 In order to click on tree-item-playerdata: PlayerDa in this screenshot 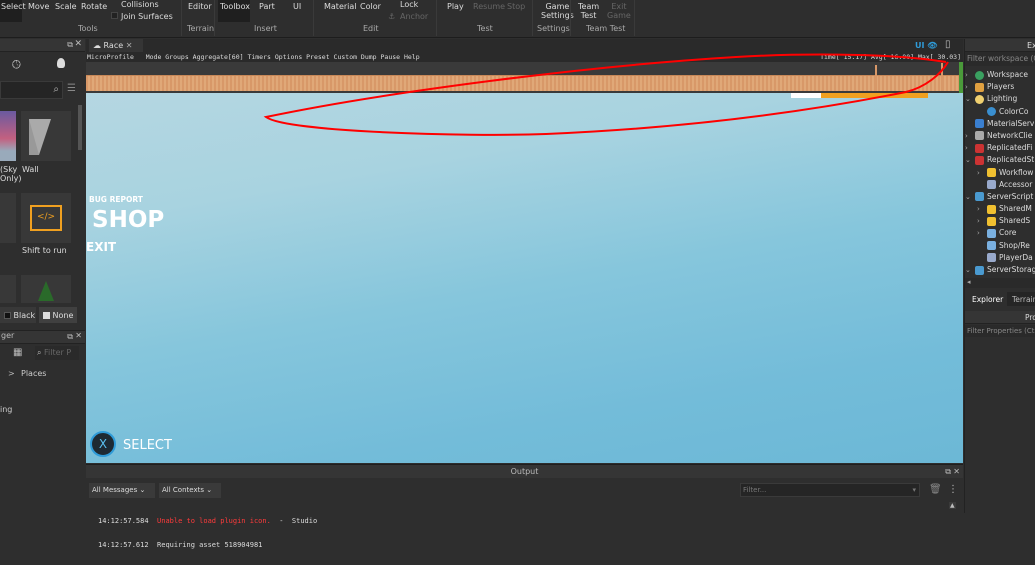, I will do `click(1000, 258)`.